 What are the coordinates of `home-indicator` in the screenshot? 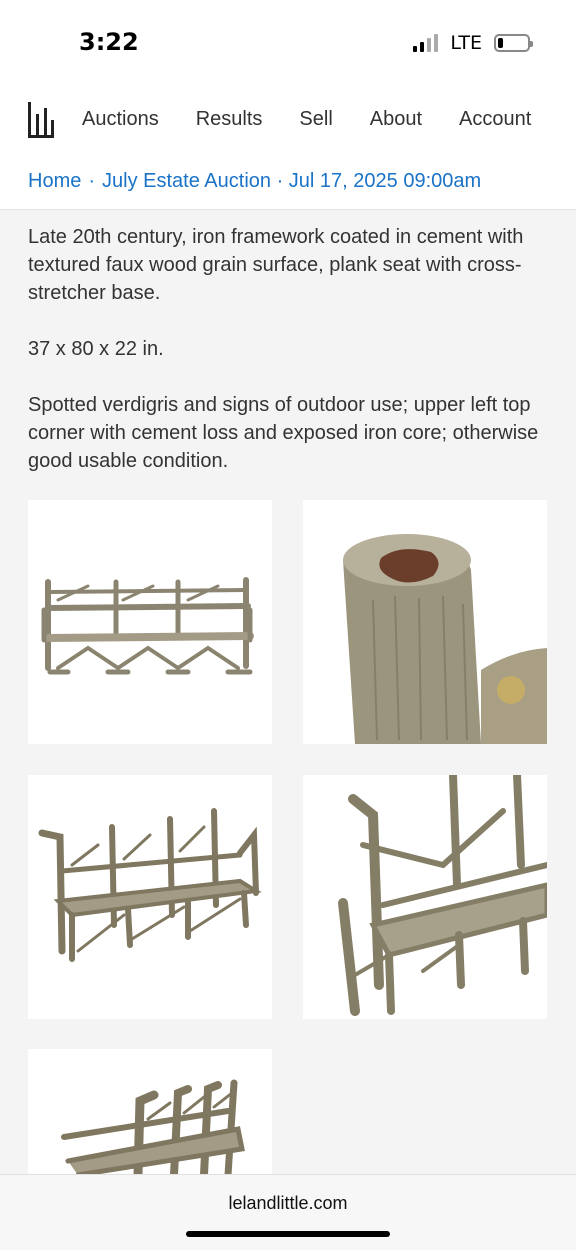 It's located at (288, 1234).